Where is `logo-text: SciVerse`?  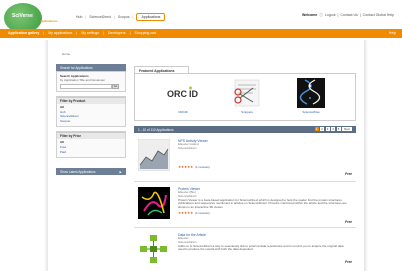
logo-text: SciVerse is located at coordinates (22, 16).